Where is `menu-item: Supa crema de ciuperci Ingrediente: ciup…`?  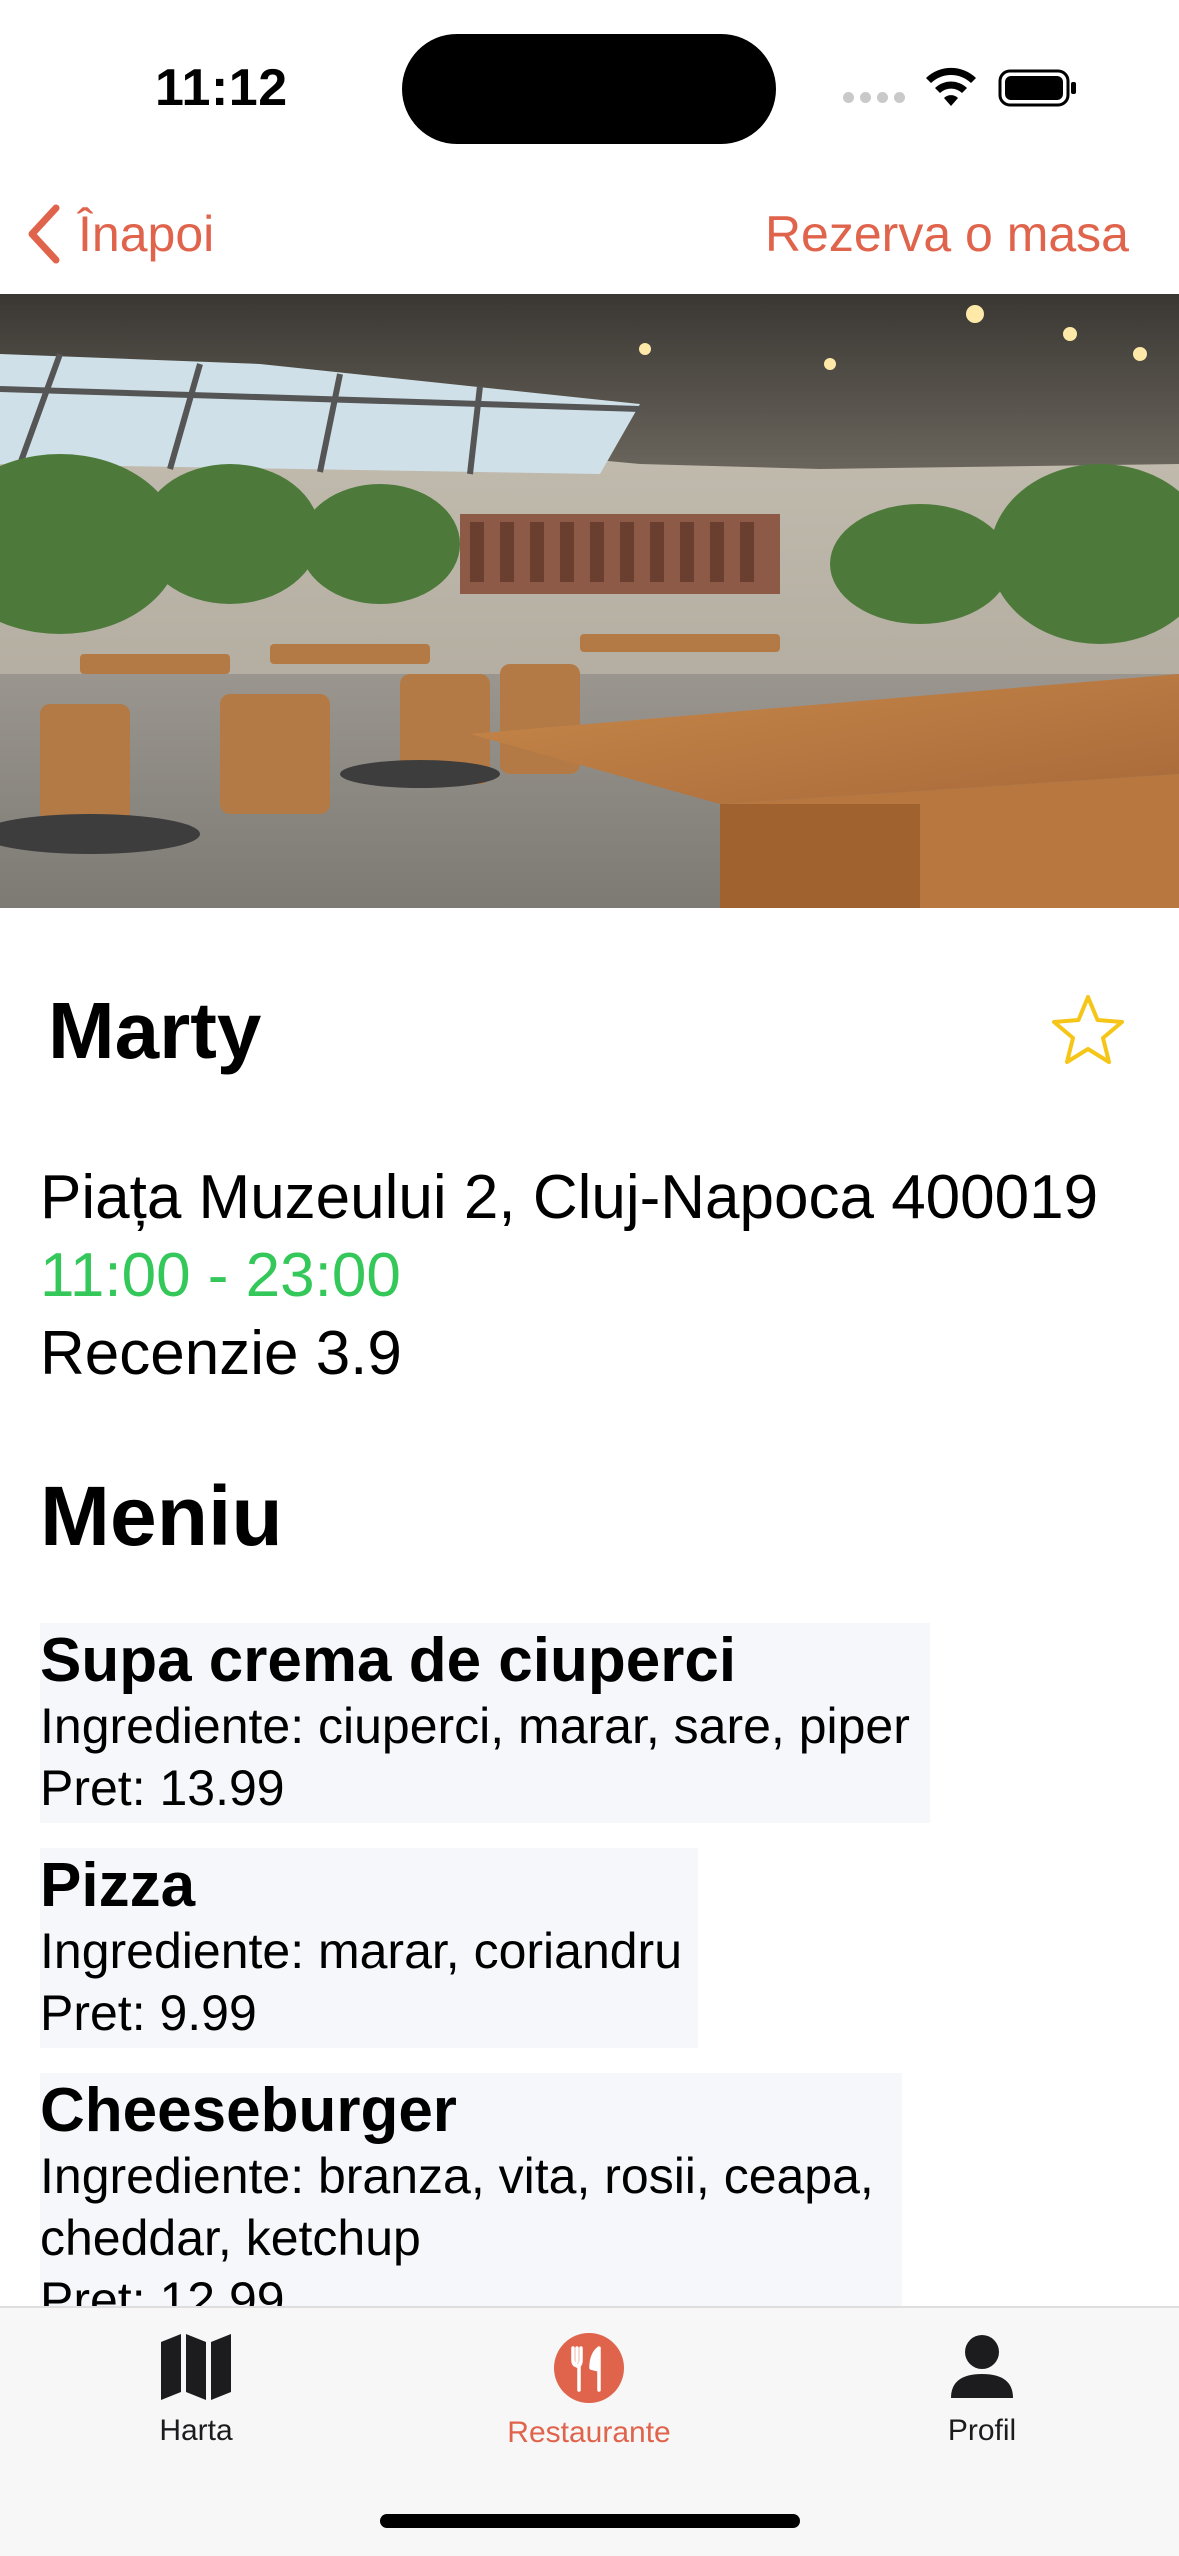
menu-item: Supa crema de ciuperci Ingrediente: ciup… is located at coordinates (485, 1723).